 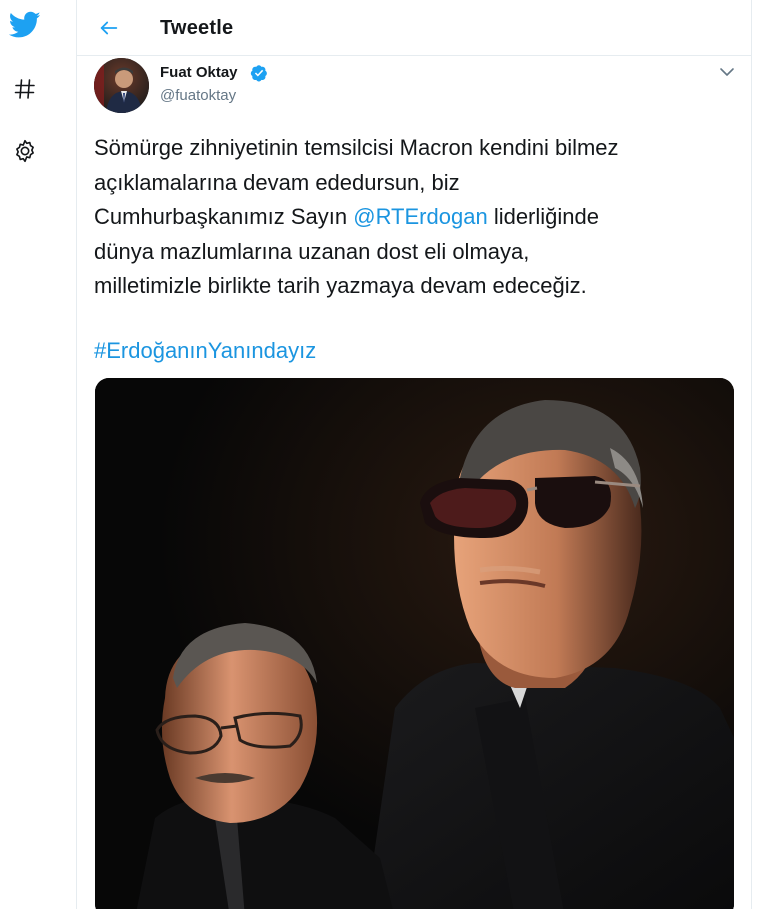 What do you see at coordinates (414, 28) in the screenshot?
I see `page-header: Tweetle` at bounding box center [414, 28].